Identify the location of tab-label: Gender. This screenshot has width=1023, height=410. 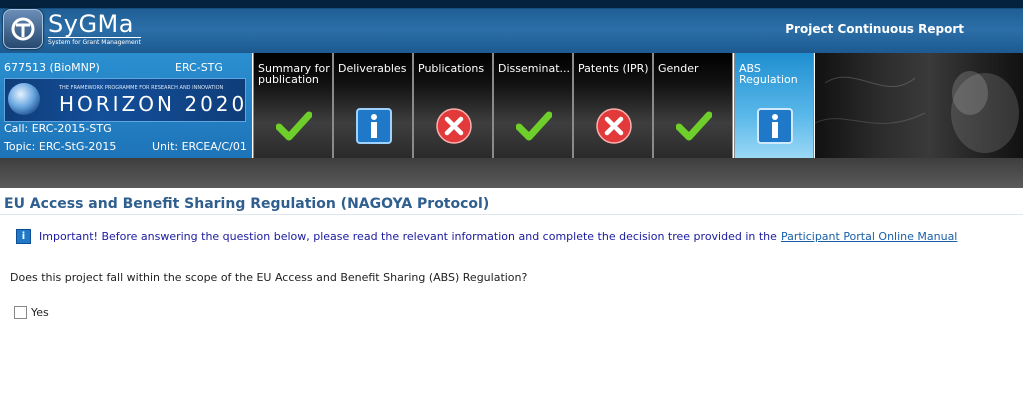
(678, 68).